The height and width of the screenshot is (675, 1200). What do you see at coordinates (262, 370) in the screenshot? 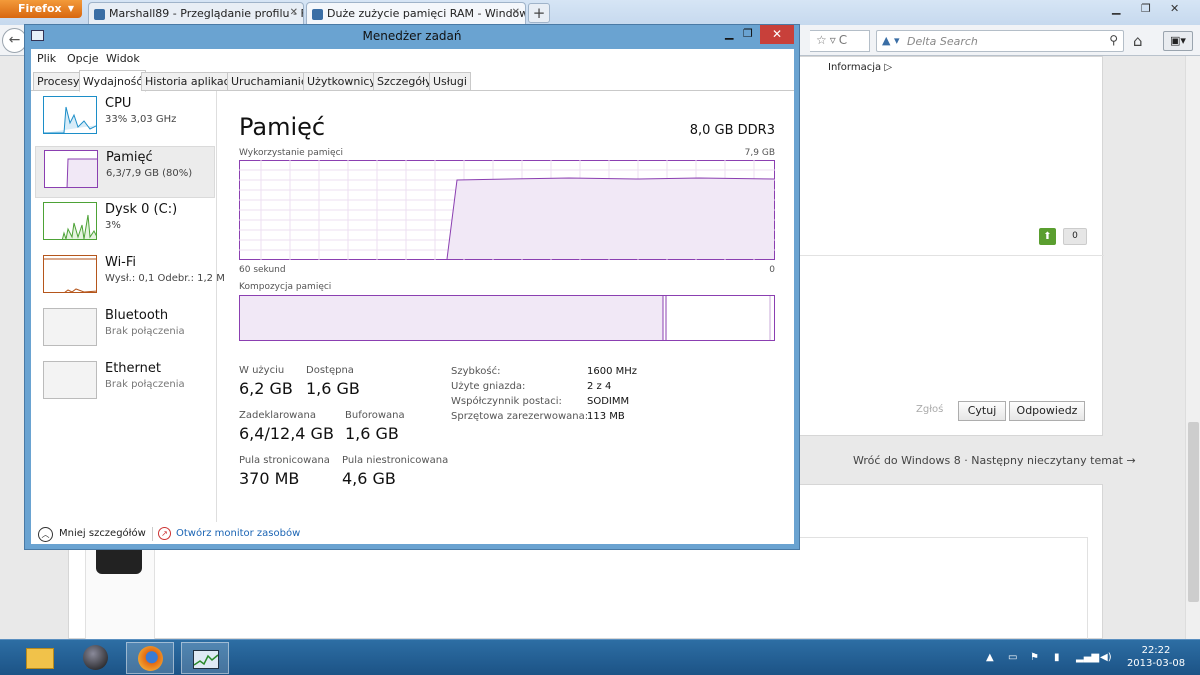
I see `stat-in-use-label: W użyciu` at bounding box center [262, 370].